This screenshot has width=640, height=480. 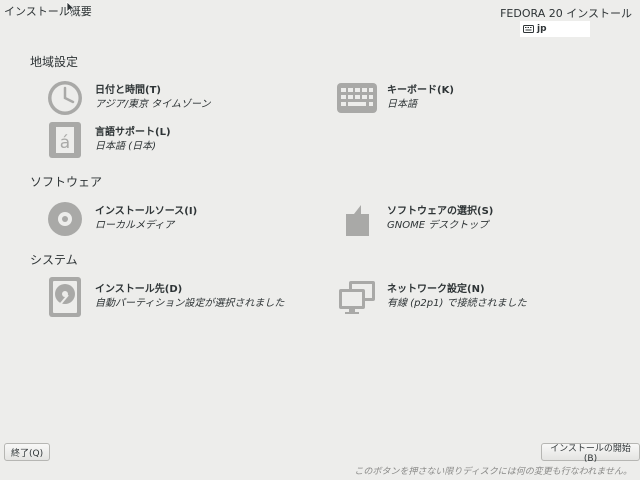 What do you see at coordinates (528, 29) in the screenshot?
I see `keyboard-small-icon` at bounding box center [528, 29].